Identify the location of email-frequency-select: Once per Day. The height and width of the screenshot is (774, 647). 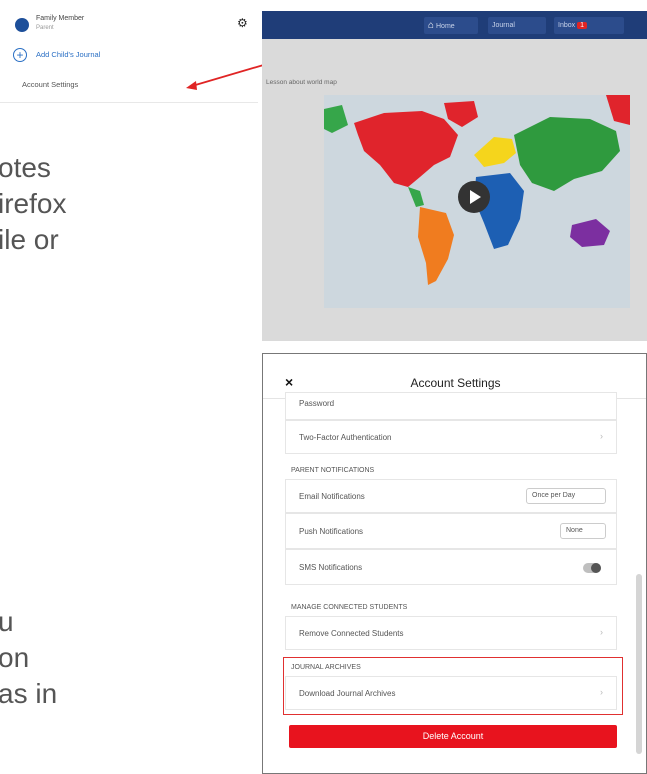
(566, 496).